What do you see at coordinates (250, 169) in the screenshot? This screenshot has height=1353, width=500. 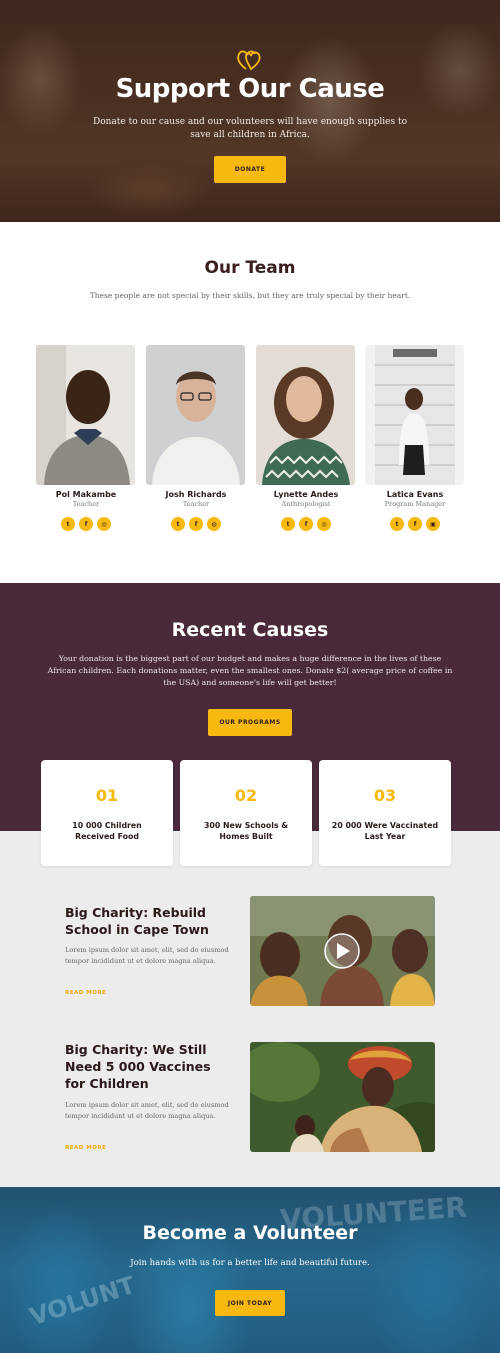 I see `donate-button: DONATE` at bounding box center [250, 169].